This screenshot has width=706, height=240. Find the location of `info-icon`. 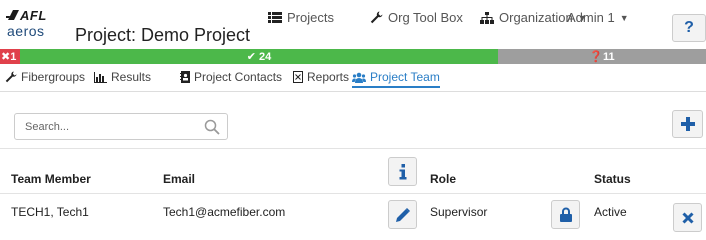

info-icon is located at coordinates (402, 171).